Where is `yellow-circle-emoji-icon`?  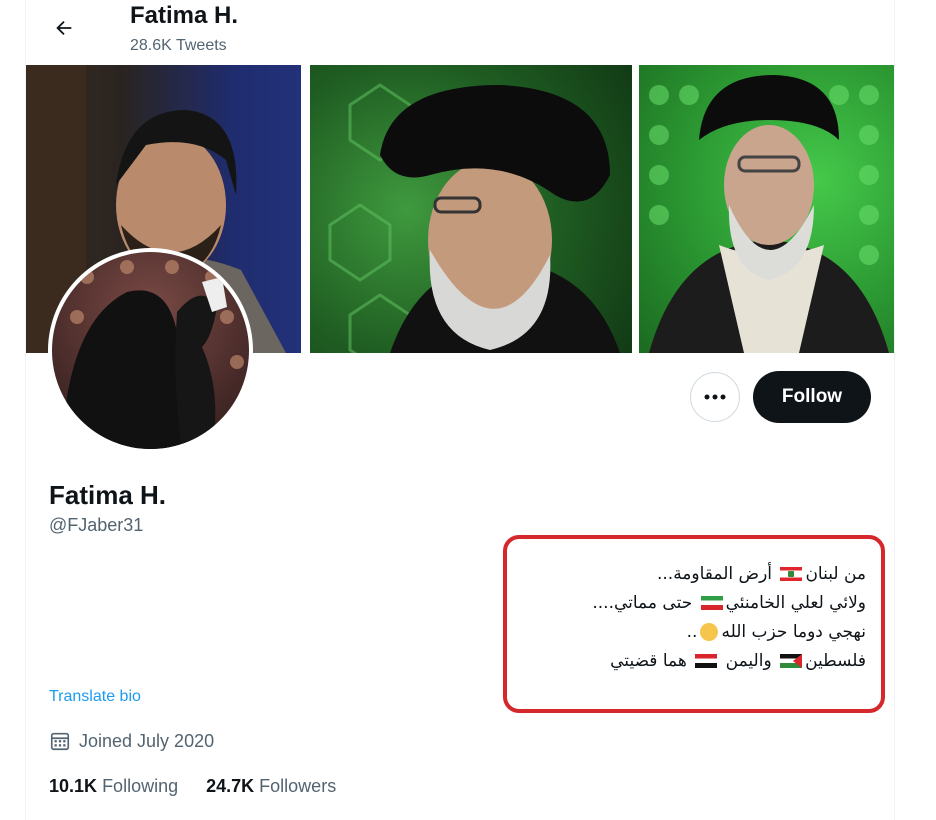 yellow-circle-emoji-icon is located at coordinates (709, 632).